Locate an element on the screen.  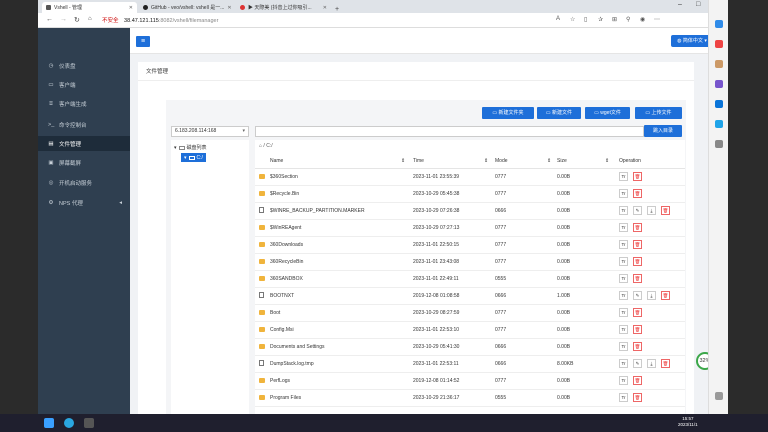
path-input is located at coordinates (449, 131).